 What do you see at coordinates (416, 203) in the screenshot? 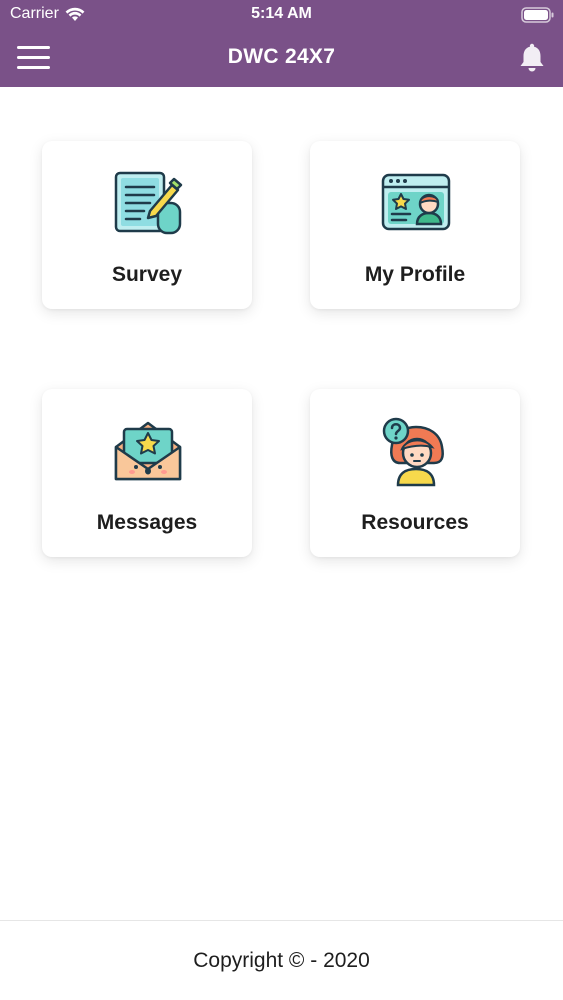
I see `profile-card-icon` at bounding box center [416, 203].